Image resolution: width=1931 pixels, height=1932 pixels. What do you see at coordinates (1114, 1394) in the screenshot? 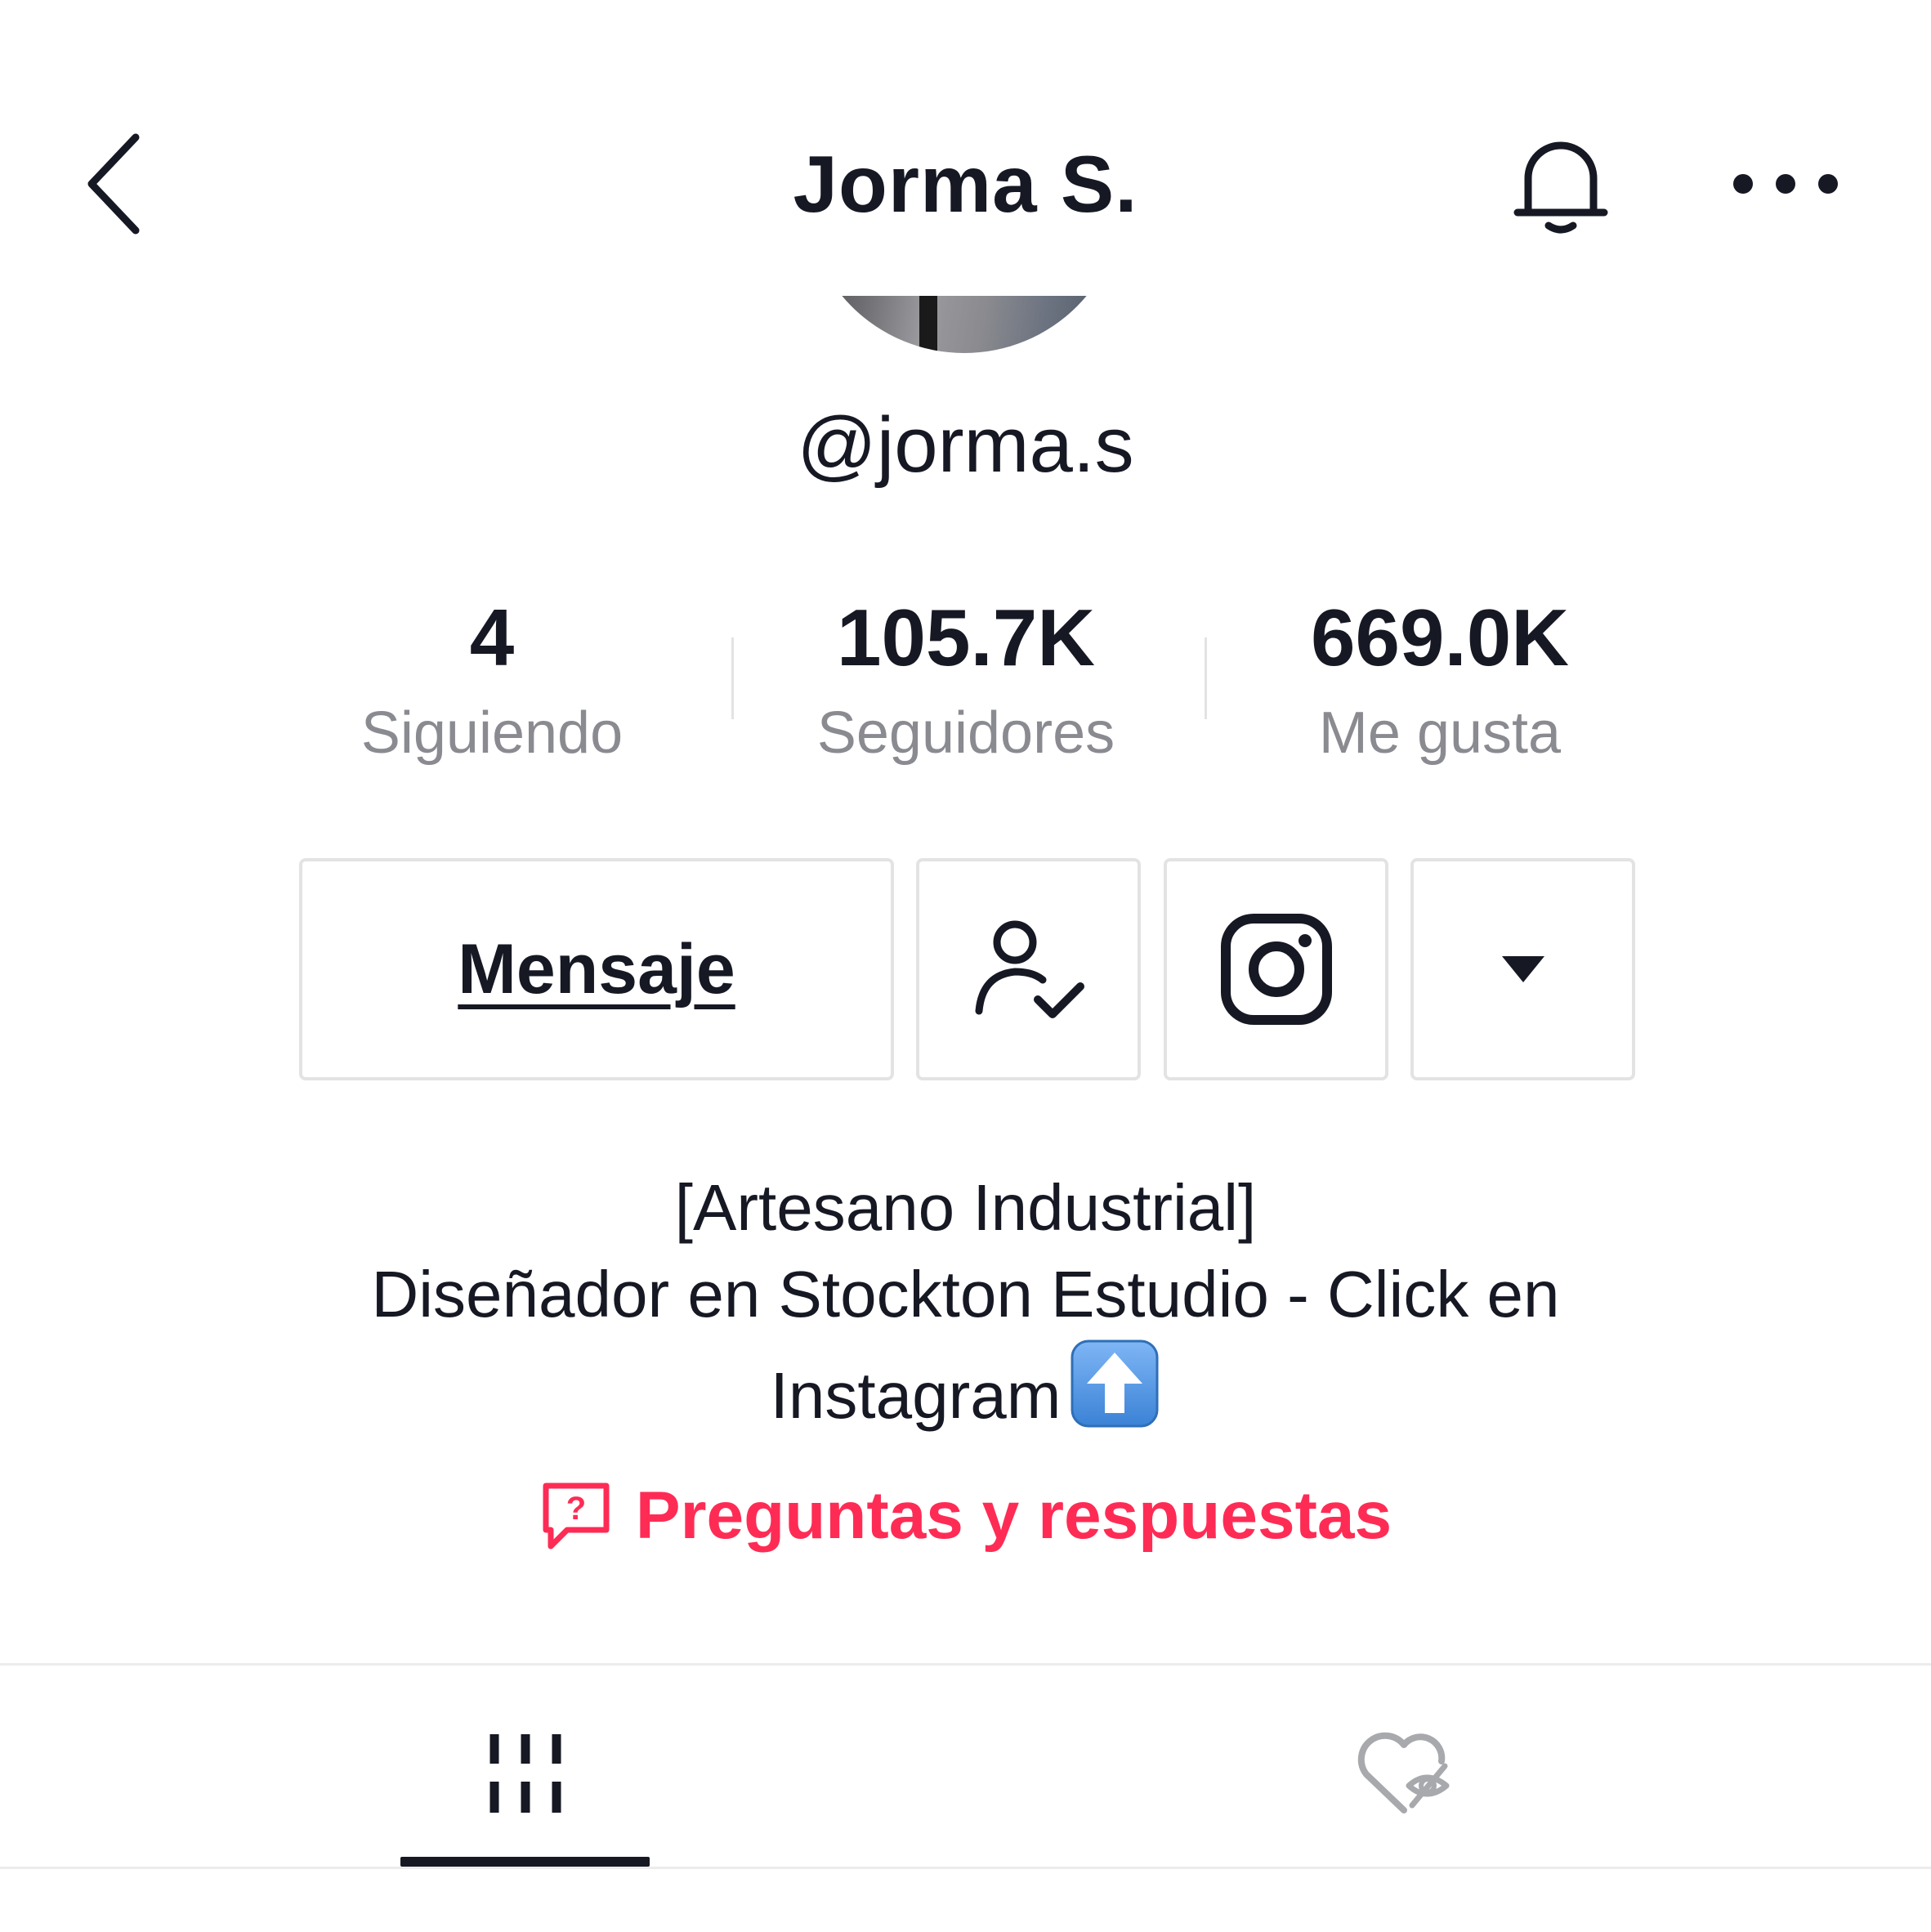
I see `up-arrow-emoji-icon` at bounding box center [1114, 1394].